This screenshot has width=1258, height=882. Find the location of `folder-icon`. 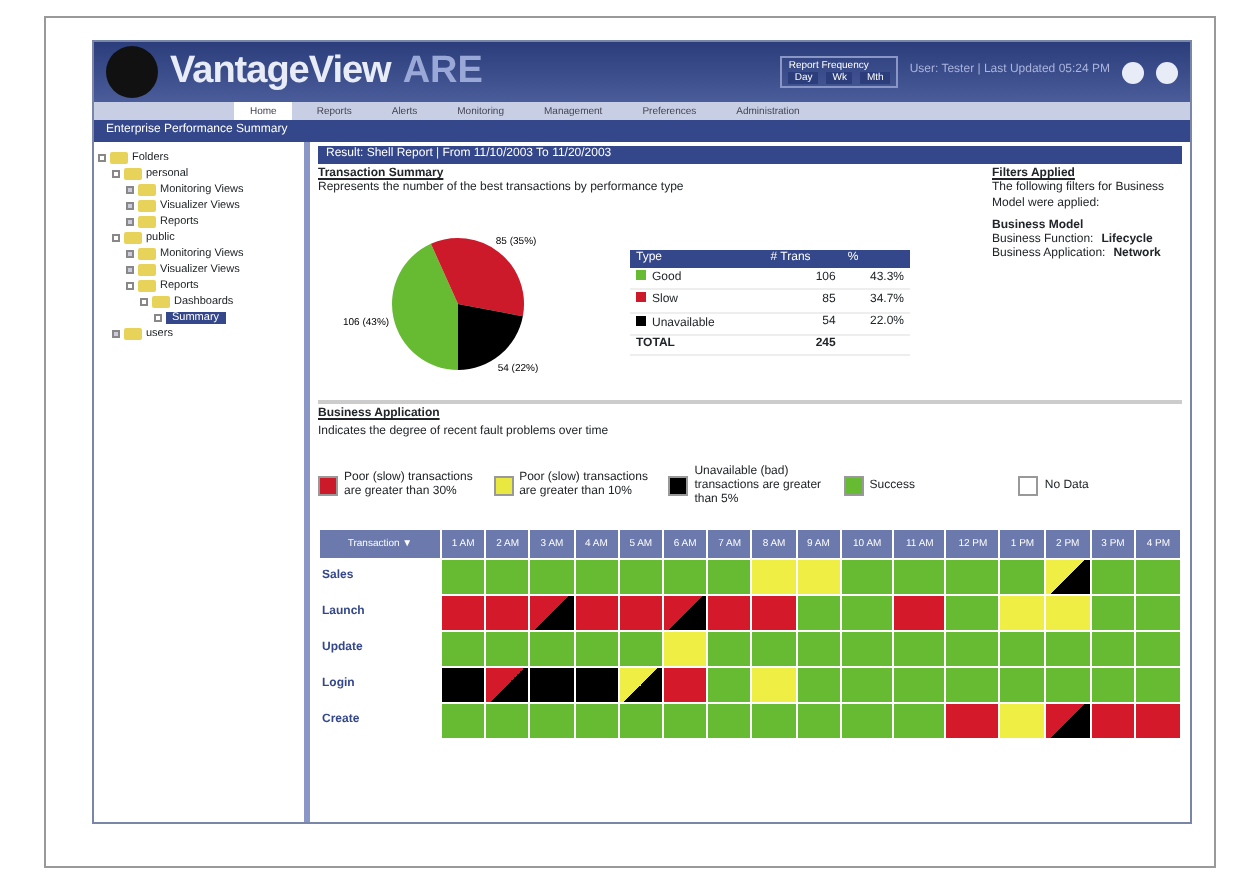

folder-icon is located at coordinates (133, 334).